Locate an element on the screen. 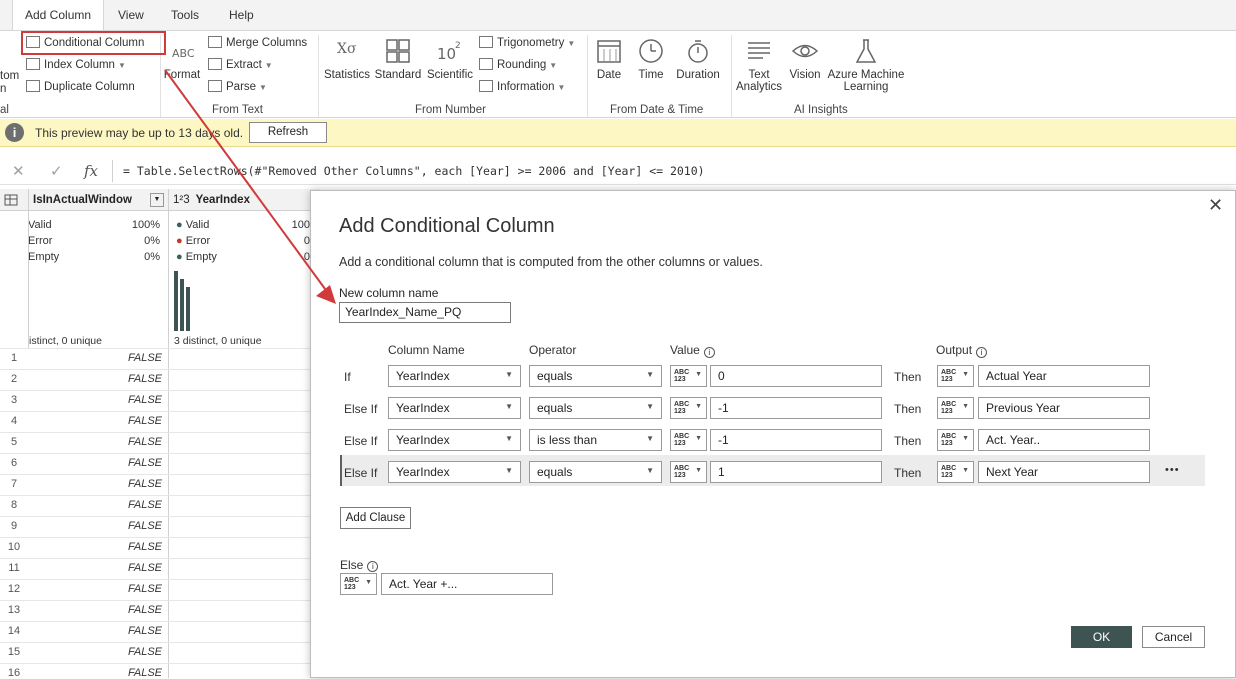 This screenshot has width=1236, height=679. confirm-formula-icon: ✓ is located at coordinates (56, 171).